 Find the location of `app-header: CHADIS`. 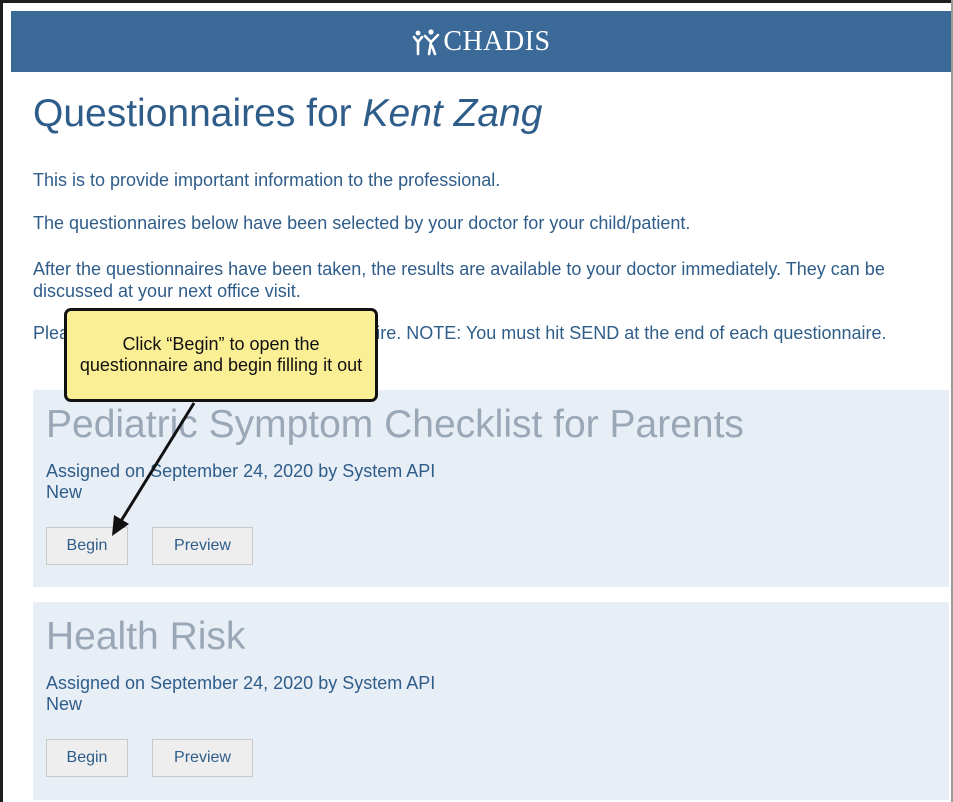

app-header: CHADIS is located at coordinates (481, 41).